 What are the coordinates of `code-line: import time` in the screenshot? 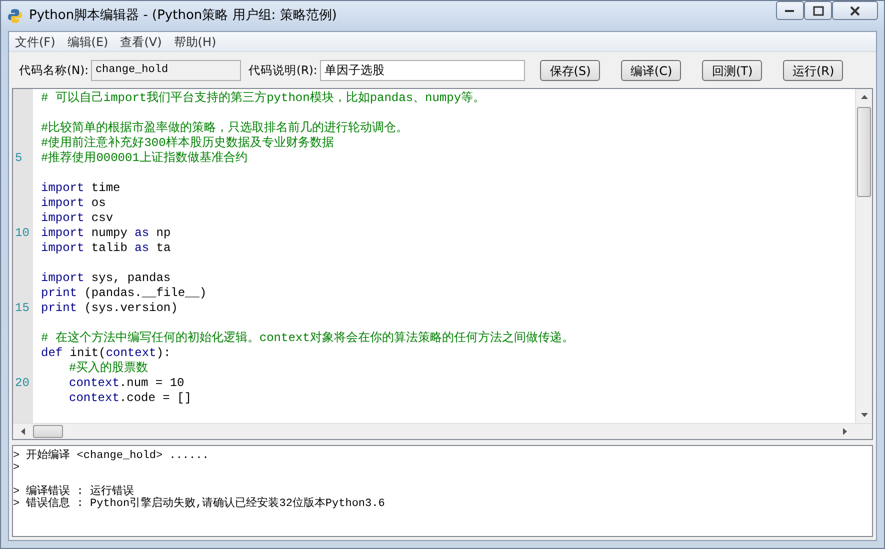 It's located at (80, 188).